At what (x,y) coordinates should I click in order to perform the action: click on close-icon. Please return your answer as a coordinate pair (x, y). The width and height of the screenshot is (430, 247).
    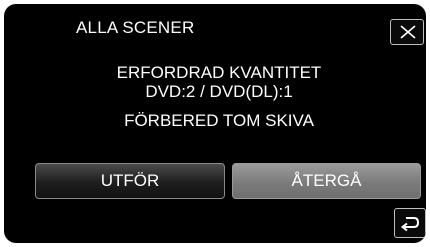
    Looking at the image, I should click on (408, 32).